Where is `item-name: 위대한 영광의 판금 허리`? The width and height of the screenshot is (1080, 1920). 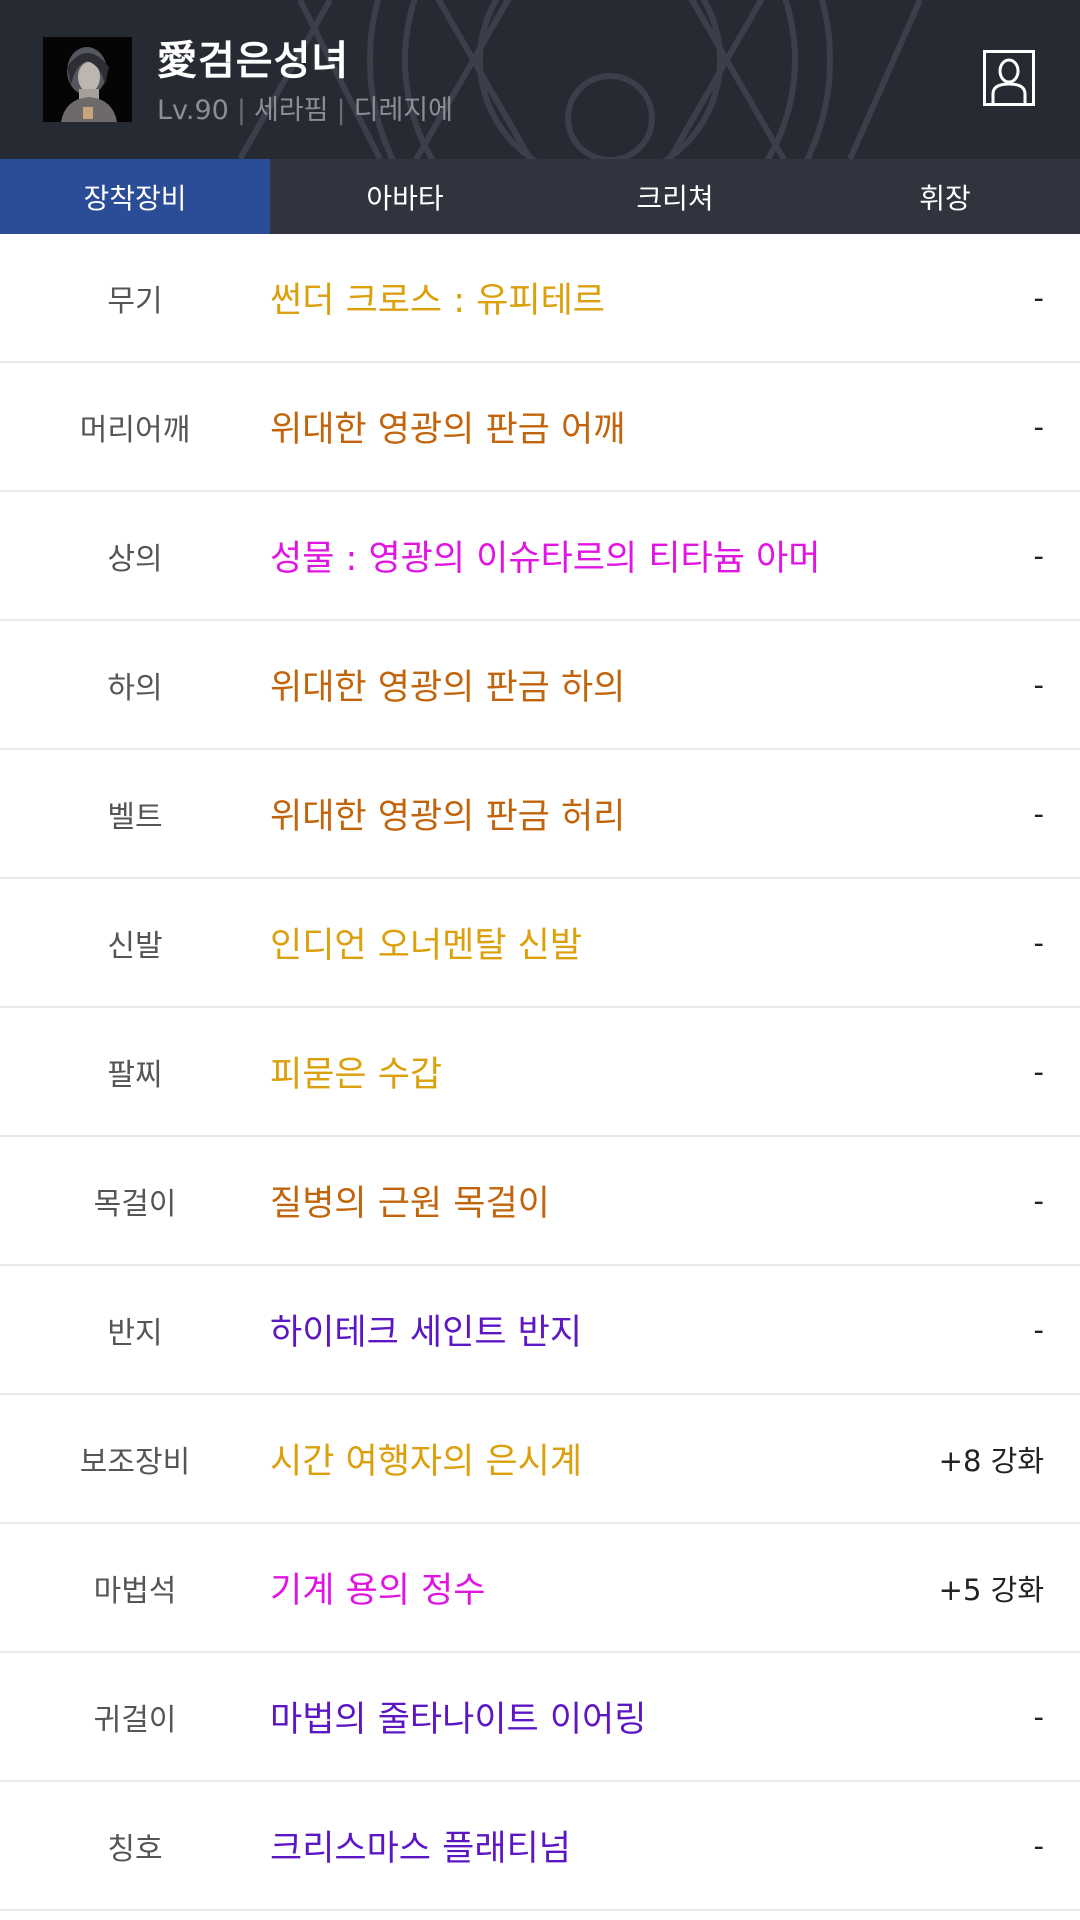 item-name: 위대한 영광의 판금 허리 is located at coordinates (447, 813).